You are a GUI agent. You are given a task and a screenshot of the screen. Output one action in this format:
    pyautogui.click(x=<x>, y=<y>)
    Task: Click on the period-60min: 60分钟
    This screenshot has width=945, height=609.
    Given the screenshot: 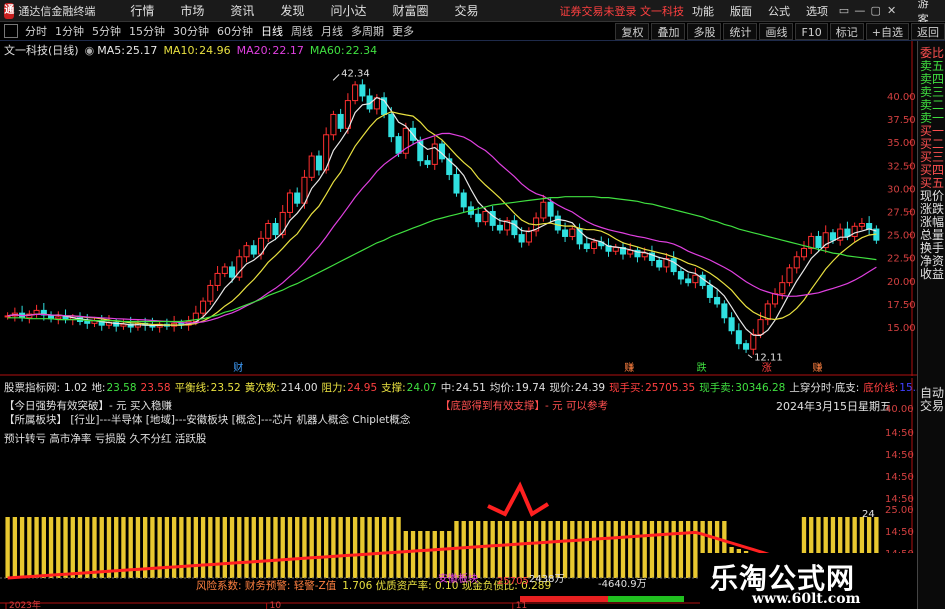 What is the action you would take?
    pyautogui.click(x=235, y=31)
    